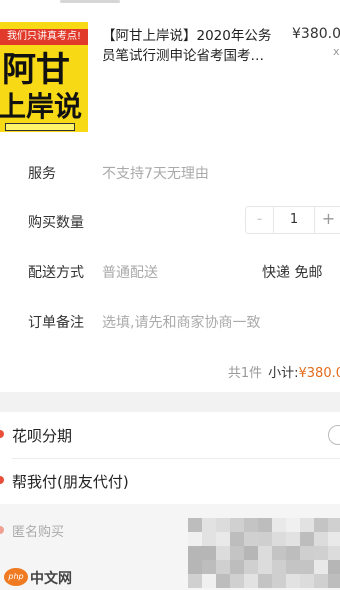 The image size is (340, 590). What do you see at coordinates (38, 532) in the screenshot?
I see `anonymous-purchase-label: 匿名购买` at bounding box center [38, 532].